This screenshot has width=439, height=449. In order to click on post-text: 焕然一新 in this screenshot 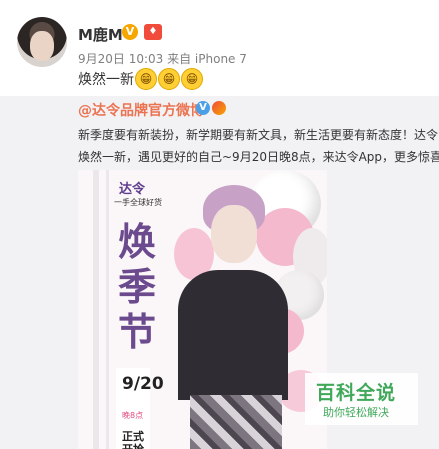, I will do `click(106, 80)`.